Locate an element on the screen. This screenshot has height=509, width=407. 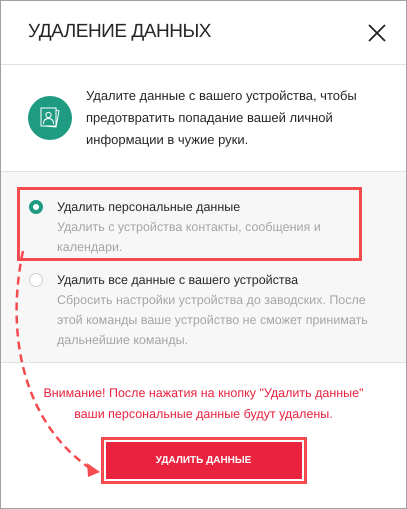
option-title: Удалить персональные данные is located at coordinates (149, 207).